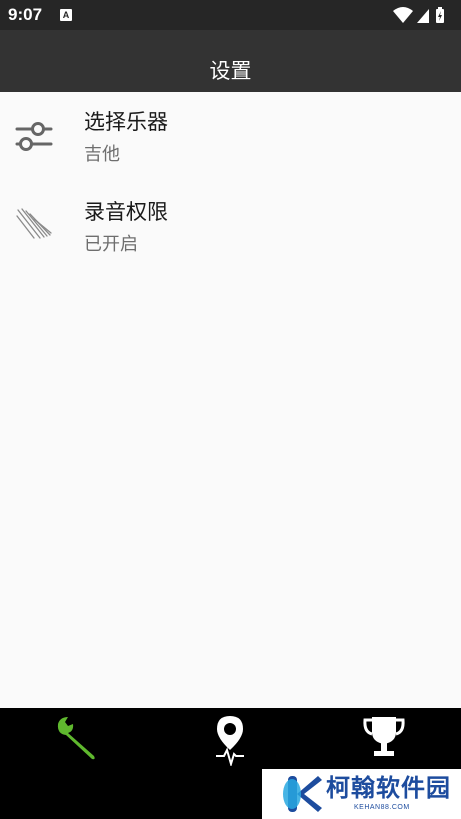 This screenshot has height=819, width=461. Describe the element at coordinates (382, 807) in the screenshot. I see `watermark-sub: KEHAN88.COM` at that location.